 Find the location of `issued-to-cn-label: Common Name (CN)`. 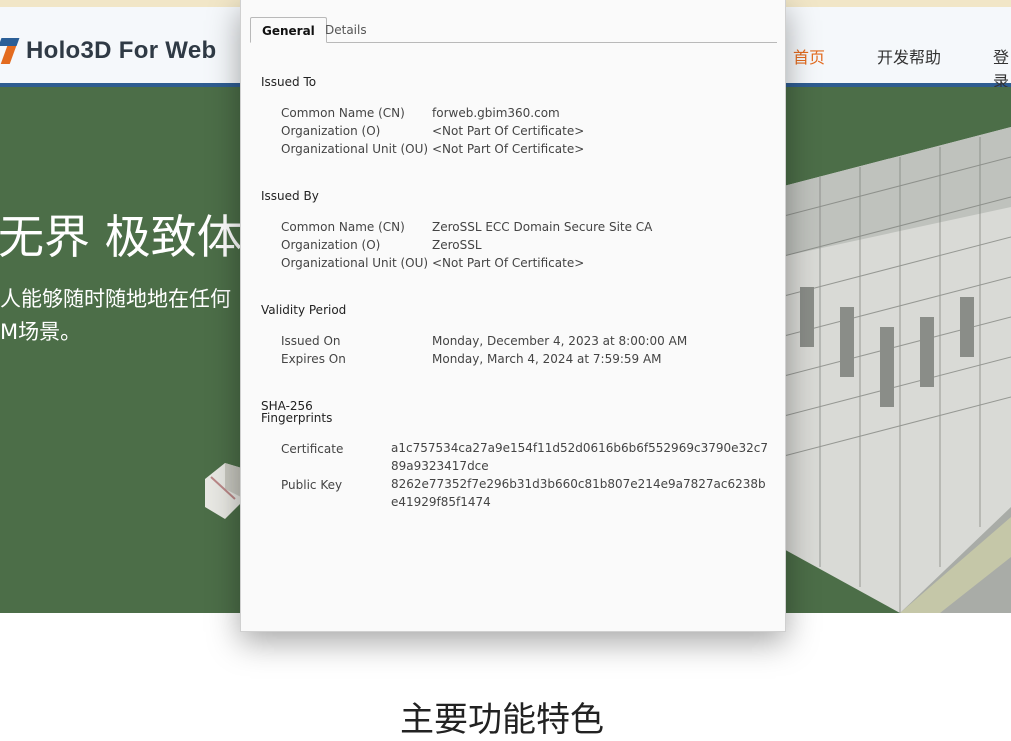

issued-to-cn-label: Common Name (CN) is located at coordinates (343, 113).